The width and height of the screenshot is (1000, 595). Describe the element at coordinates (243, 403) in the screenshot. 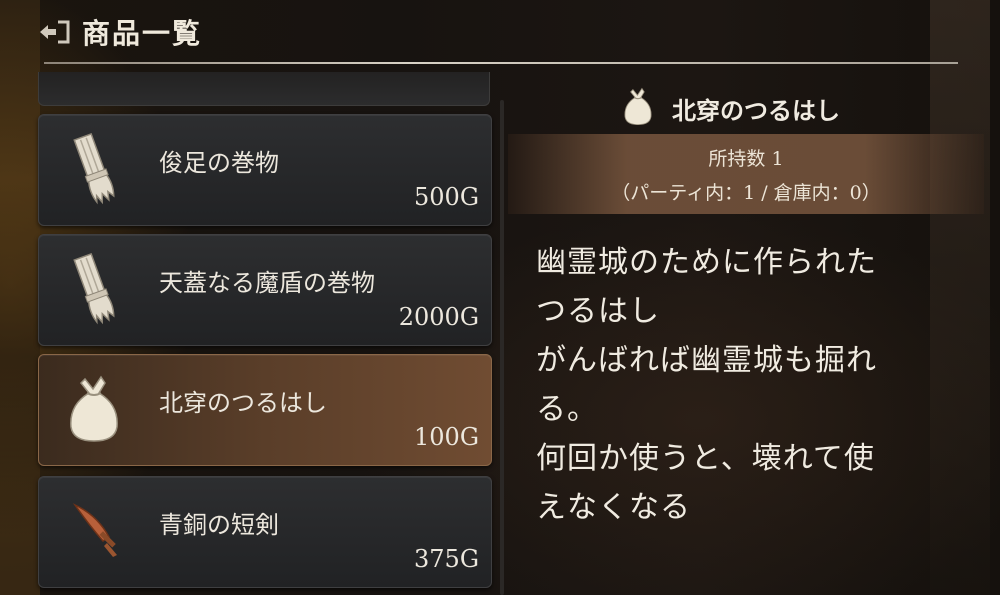

I see `item-name: 北穿のつるはし` at that location.